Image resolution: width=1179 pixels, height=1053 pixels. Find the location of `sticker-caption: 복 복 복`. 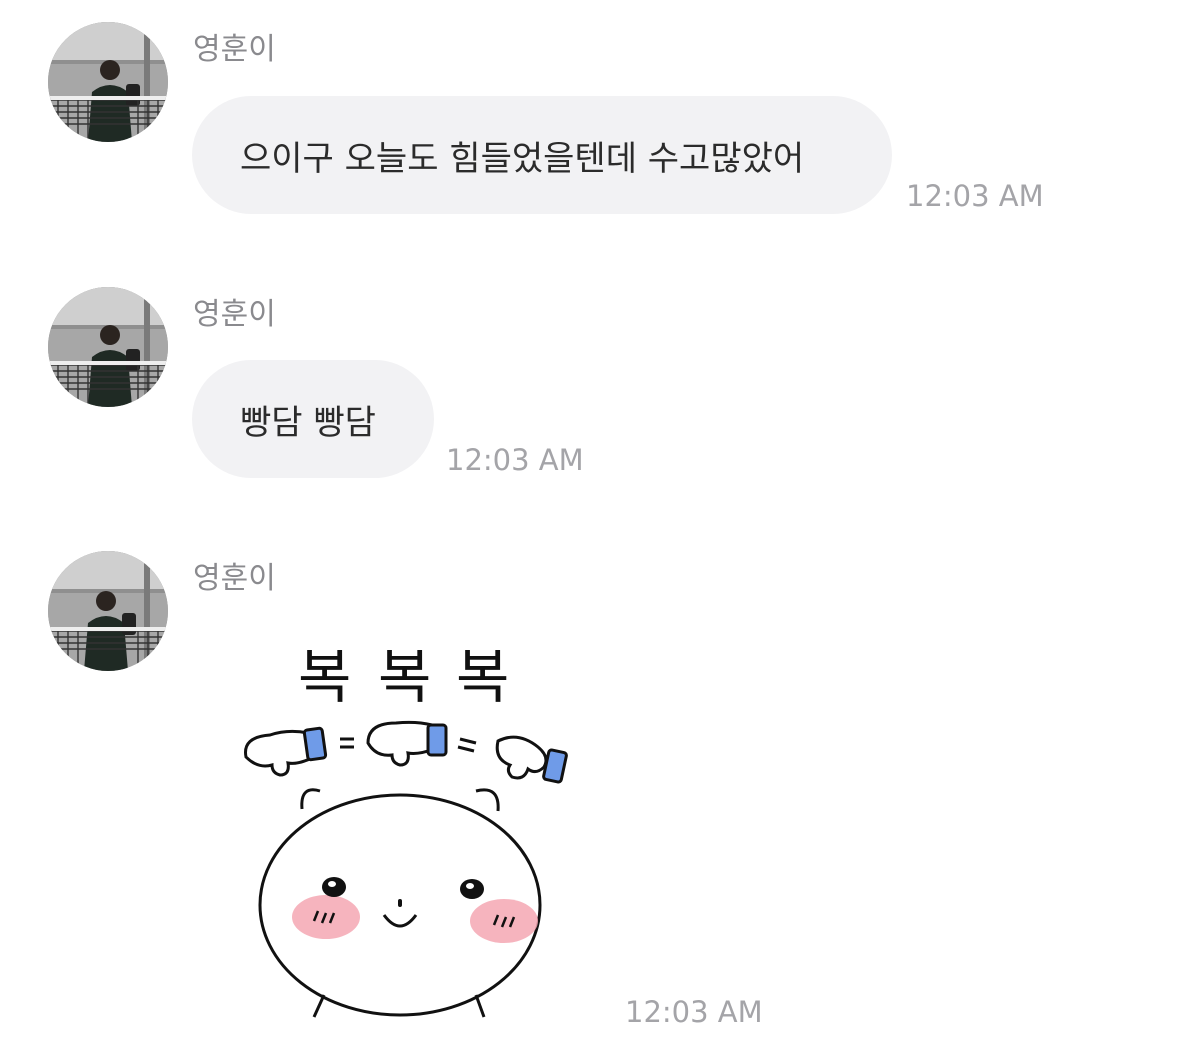

sticker-caption: 복 복 복 is located at coordinates (403, 677).